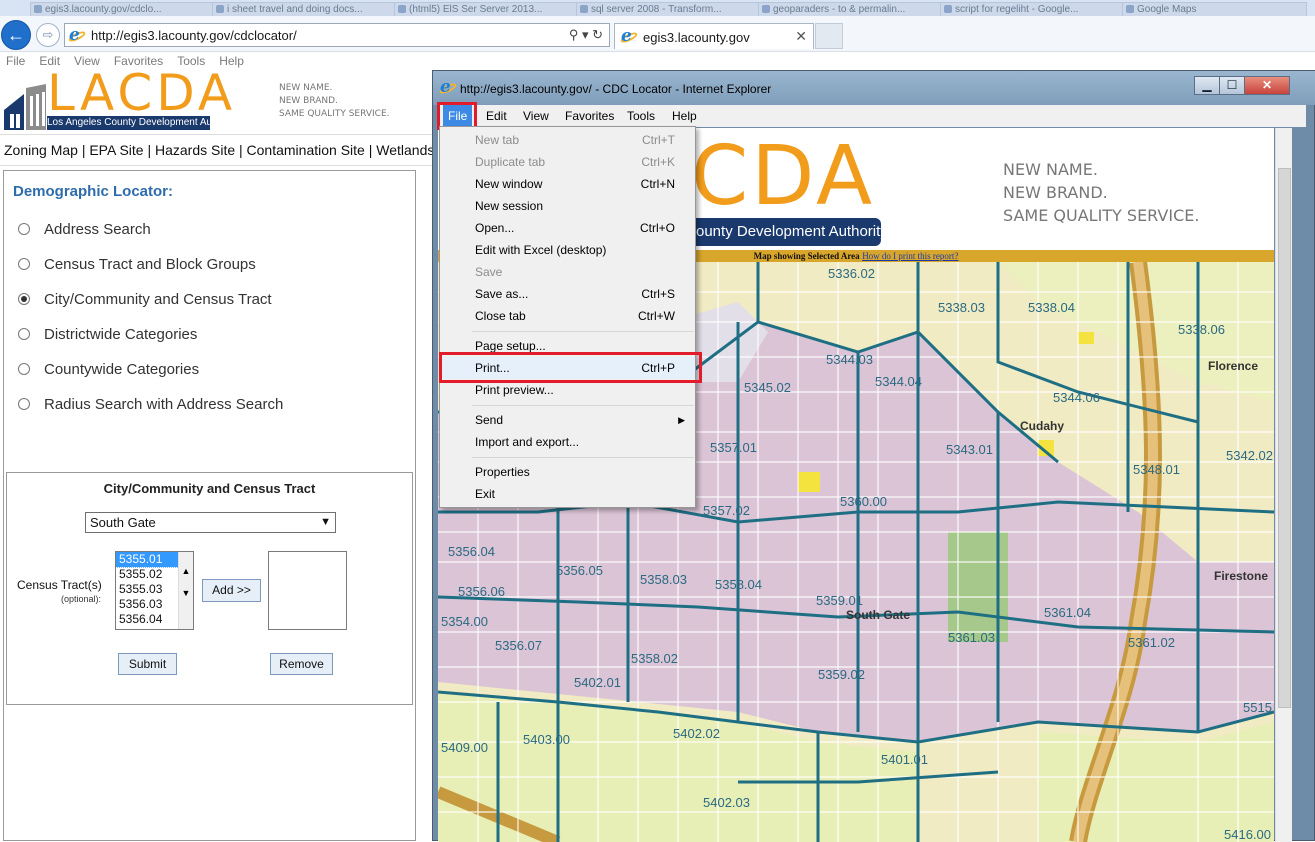  I want to click on lacda-logo-subtitle: Los Angeles County Development Authority, so click(128, 123).